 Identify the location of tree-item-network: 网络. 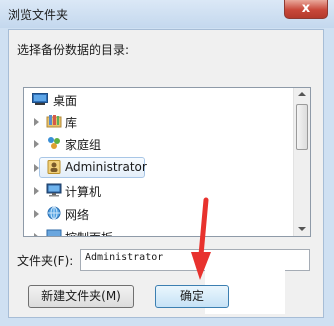
(159, 214).